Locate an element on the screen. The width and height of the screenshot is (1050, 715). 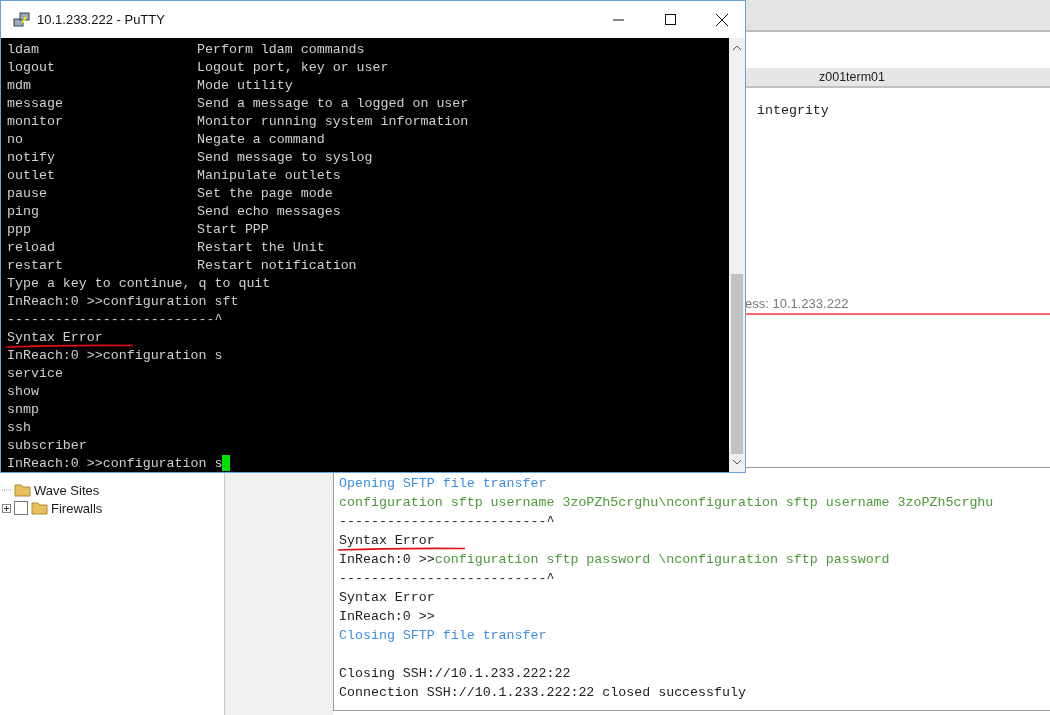
command-description: Logout port, key or user is located at coordinates (293, 67).